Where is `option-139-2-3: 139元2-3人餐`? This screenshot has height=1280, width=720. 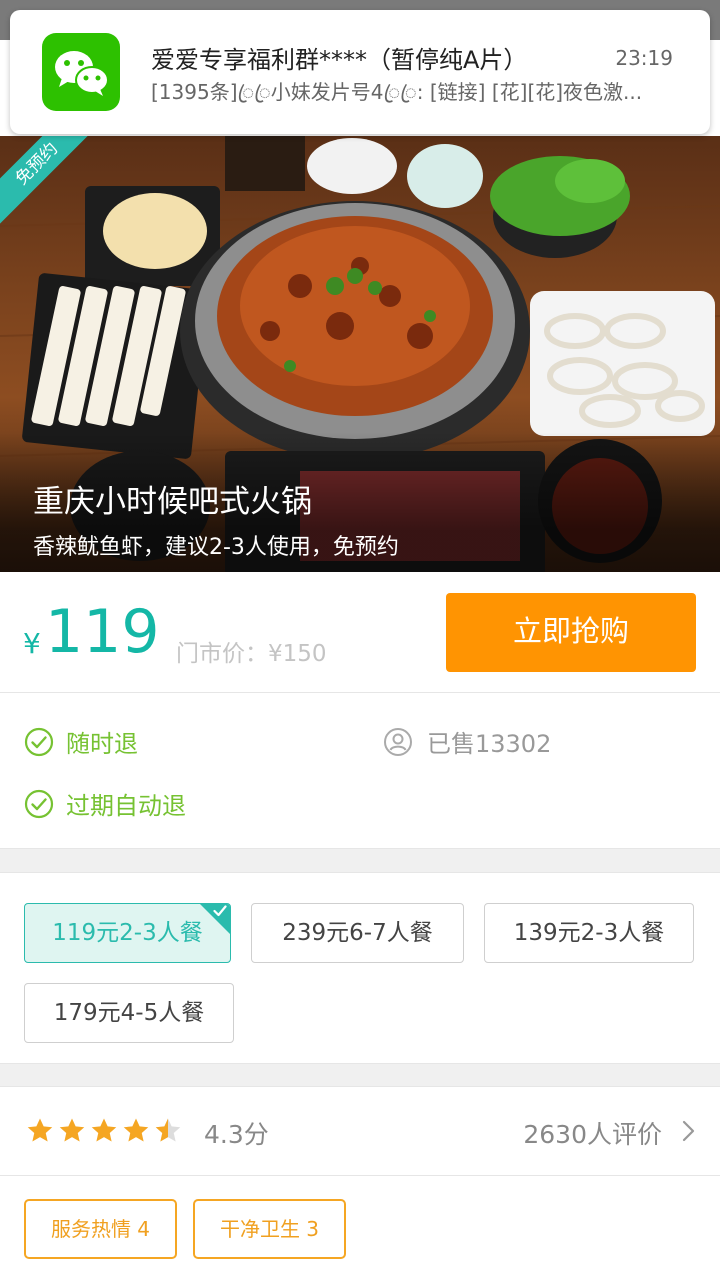 option-139-2-3: 139元2-3人餐 is located at coordinates (589, 933).